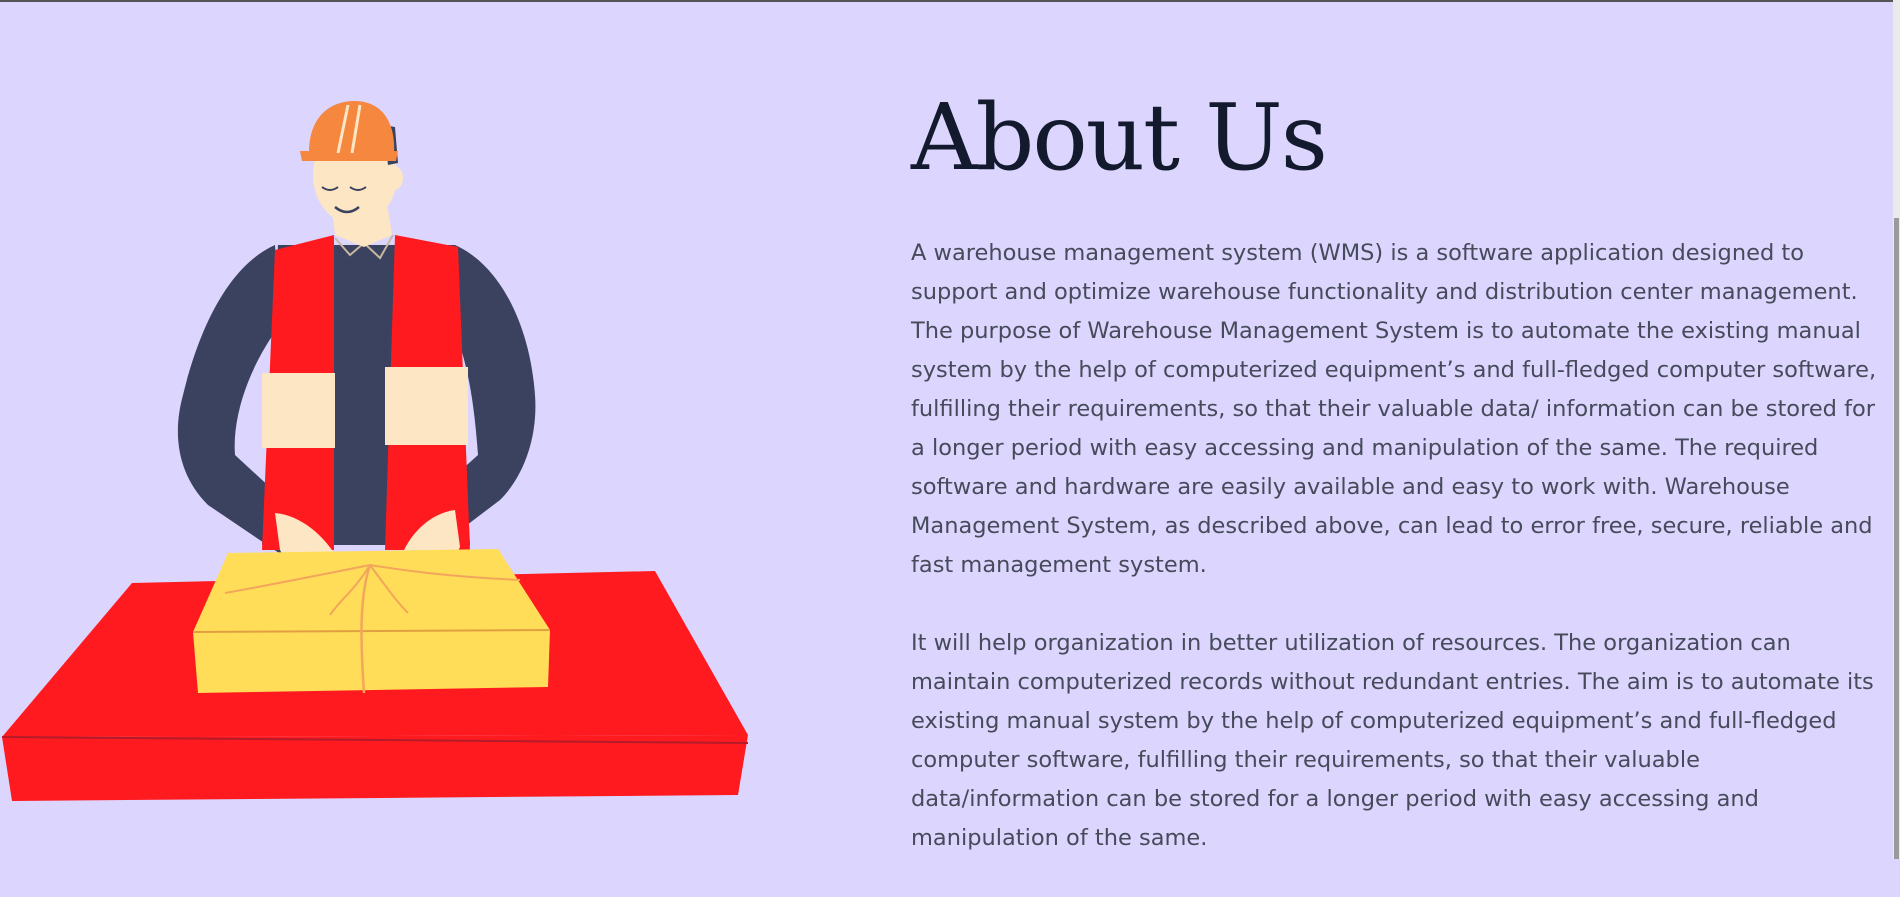 The width and height of the screenshot is (1900, 897). I want to click on top-border, so click(950, 1).